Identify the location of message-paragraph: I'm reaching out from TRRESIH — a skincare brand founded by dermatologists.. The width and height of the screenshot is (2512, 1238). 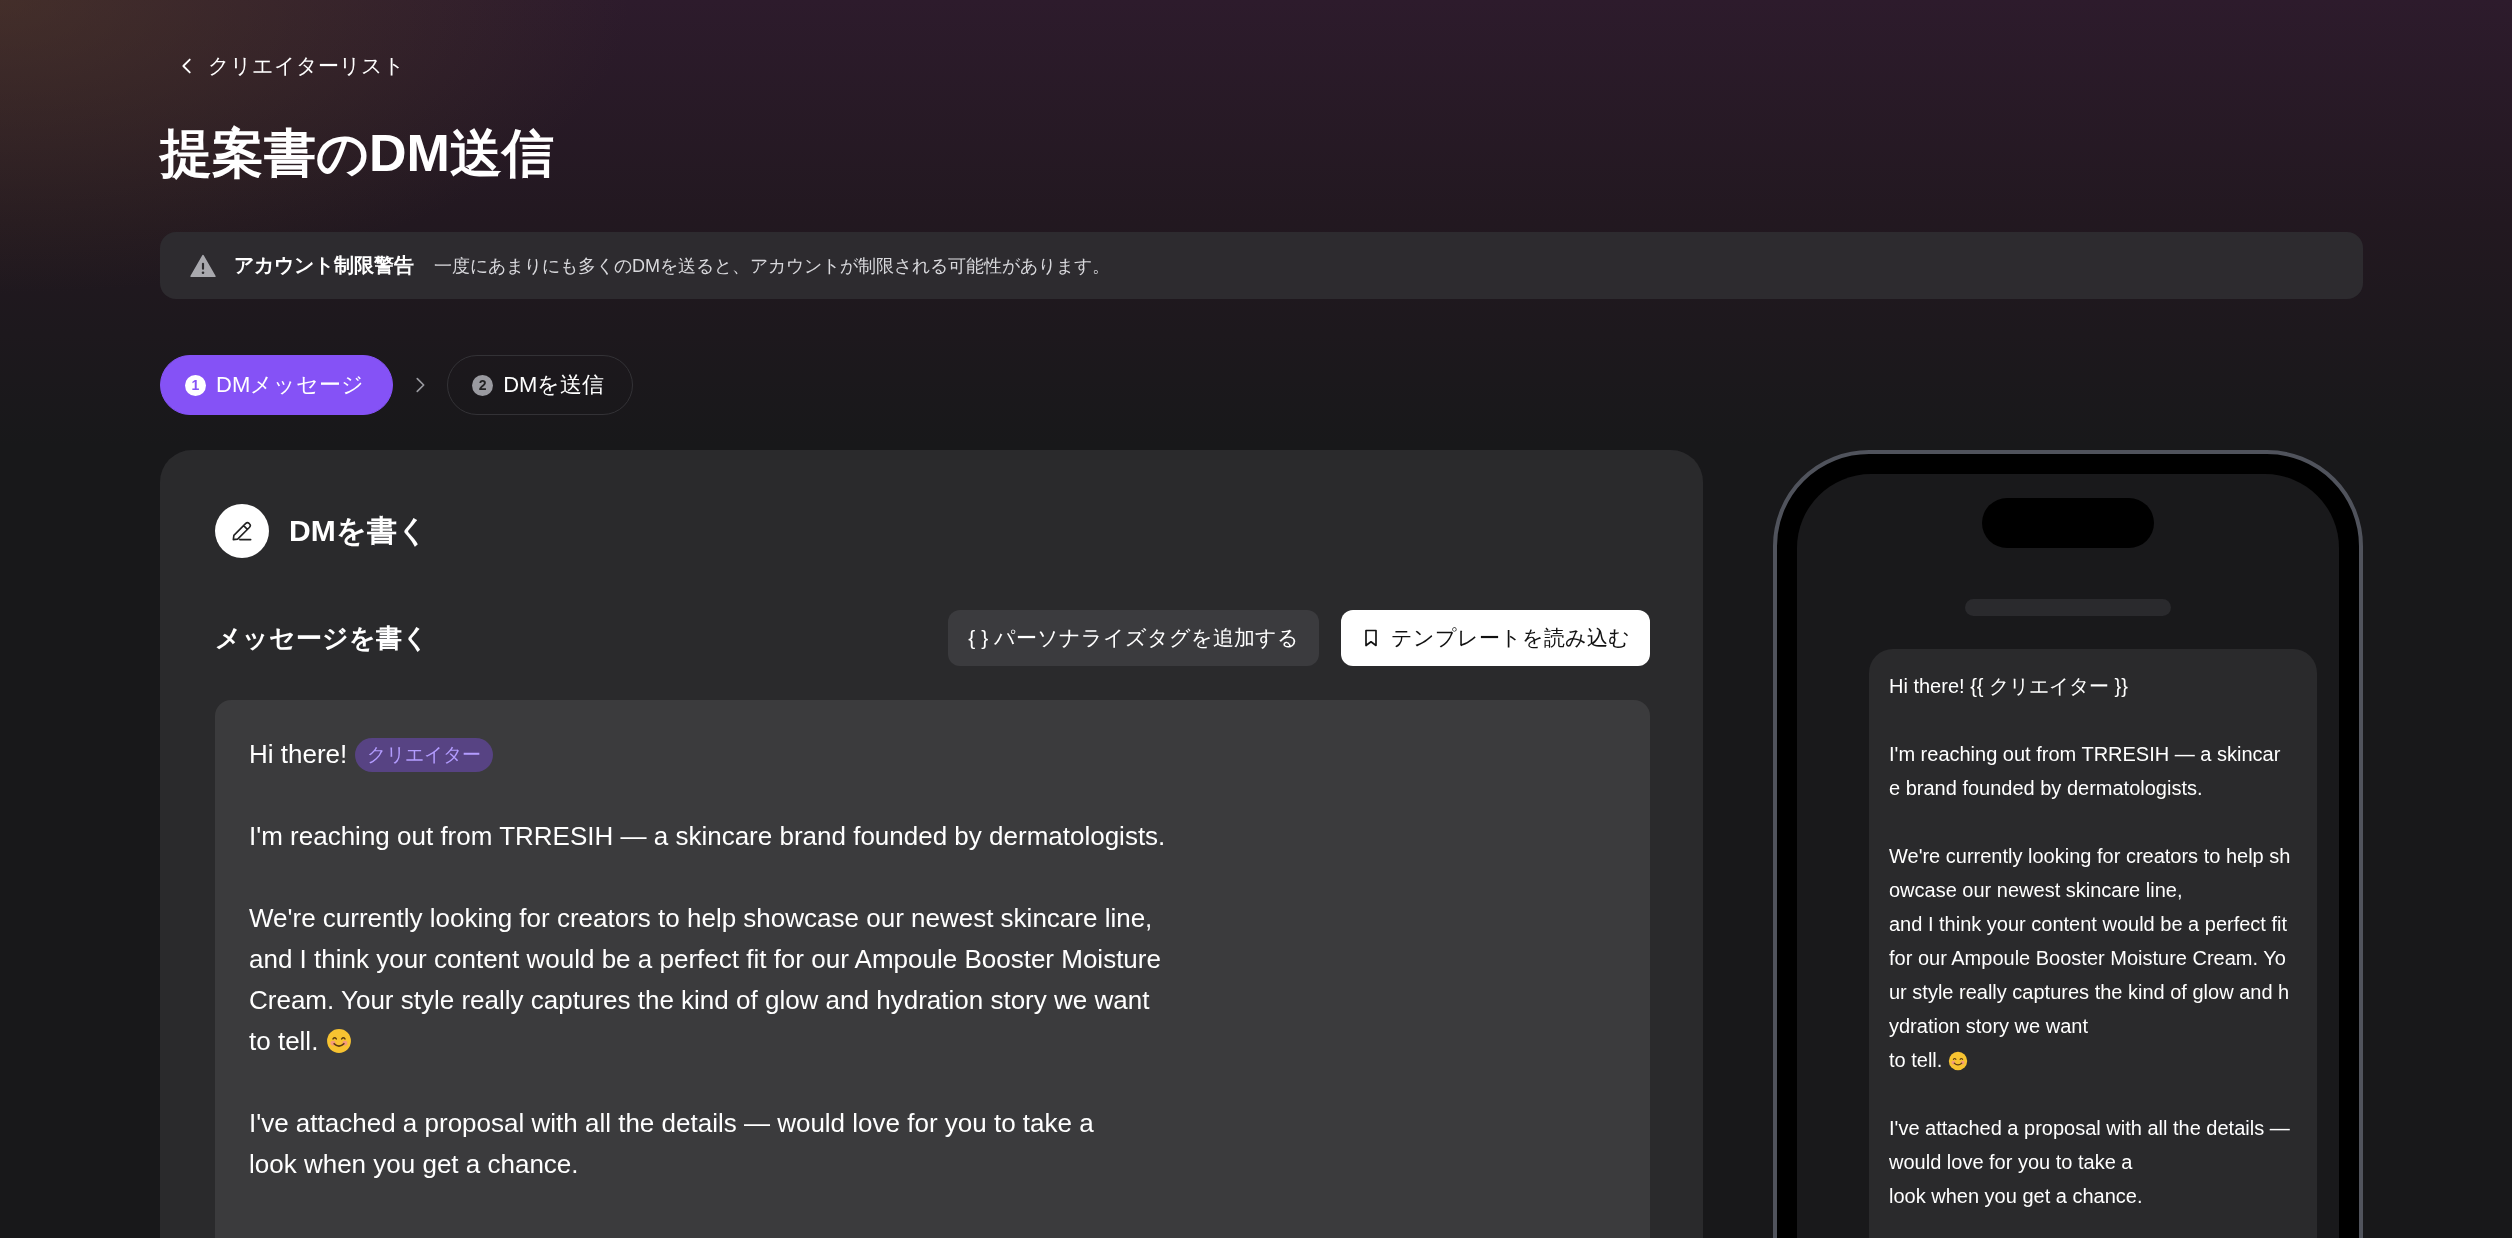
(708, 837).